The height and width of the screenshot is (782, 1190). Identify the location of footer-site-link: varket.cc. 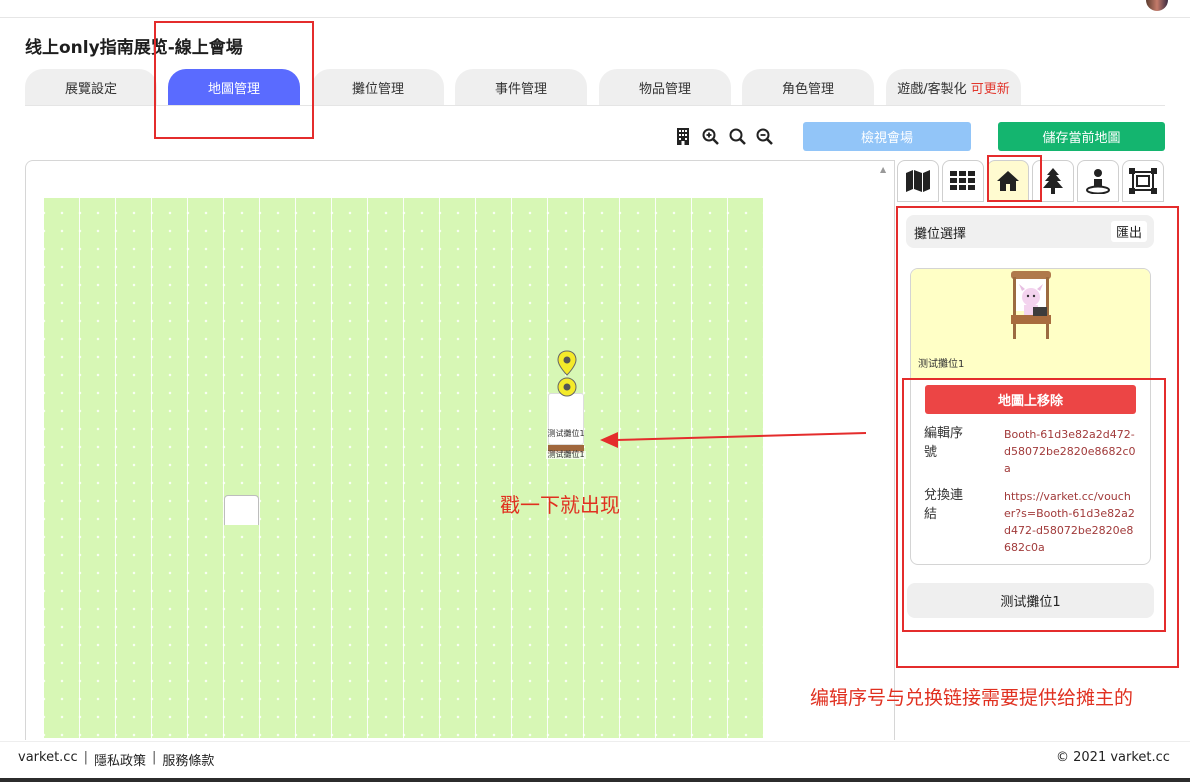
(48, 759).